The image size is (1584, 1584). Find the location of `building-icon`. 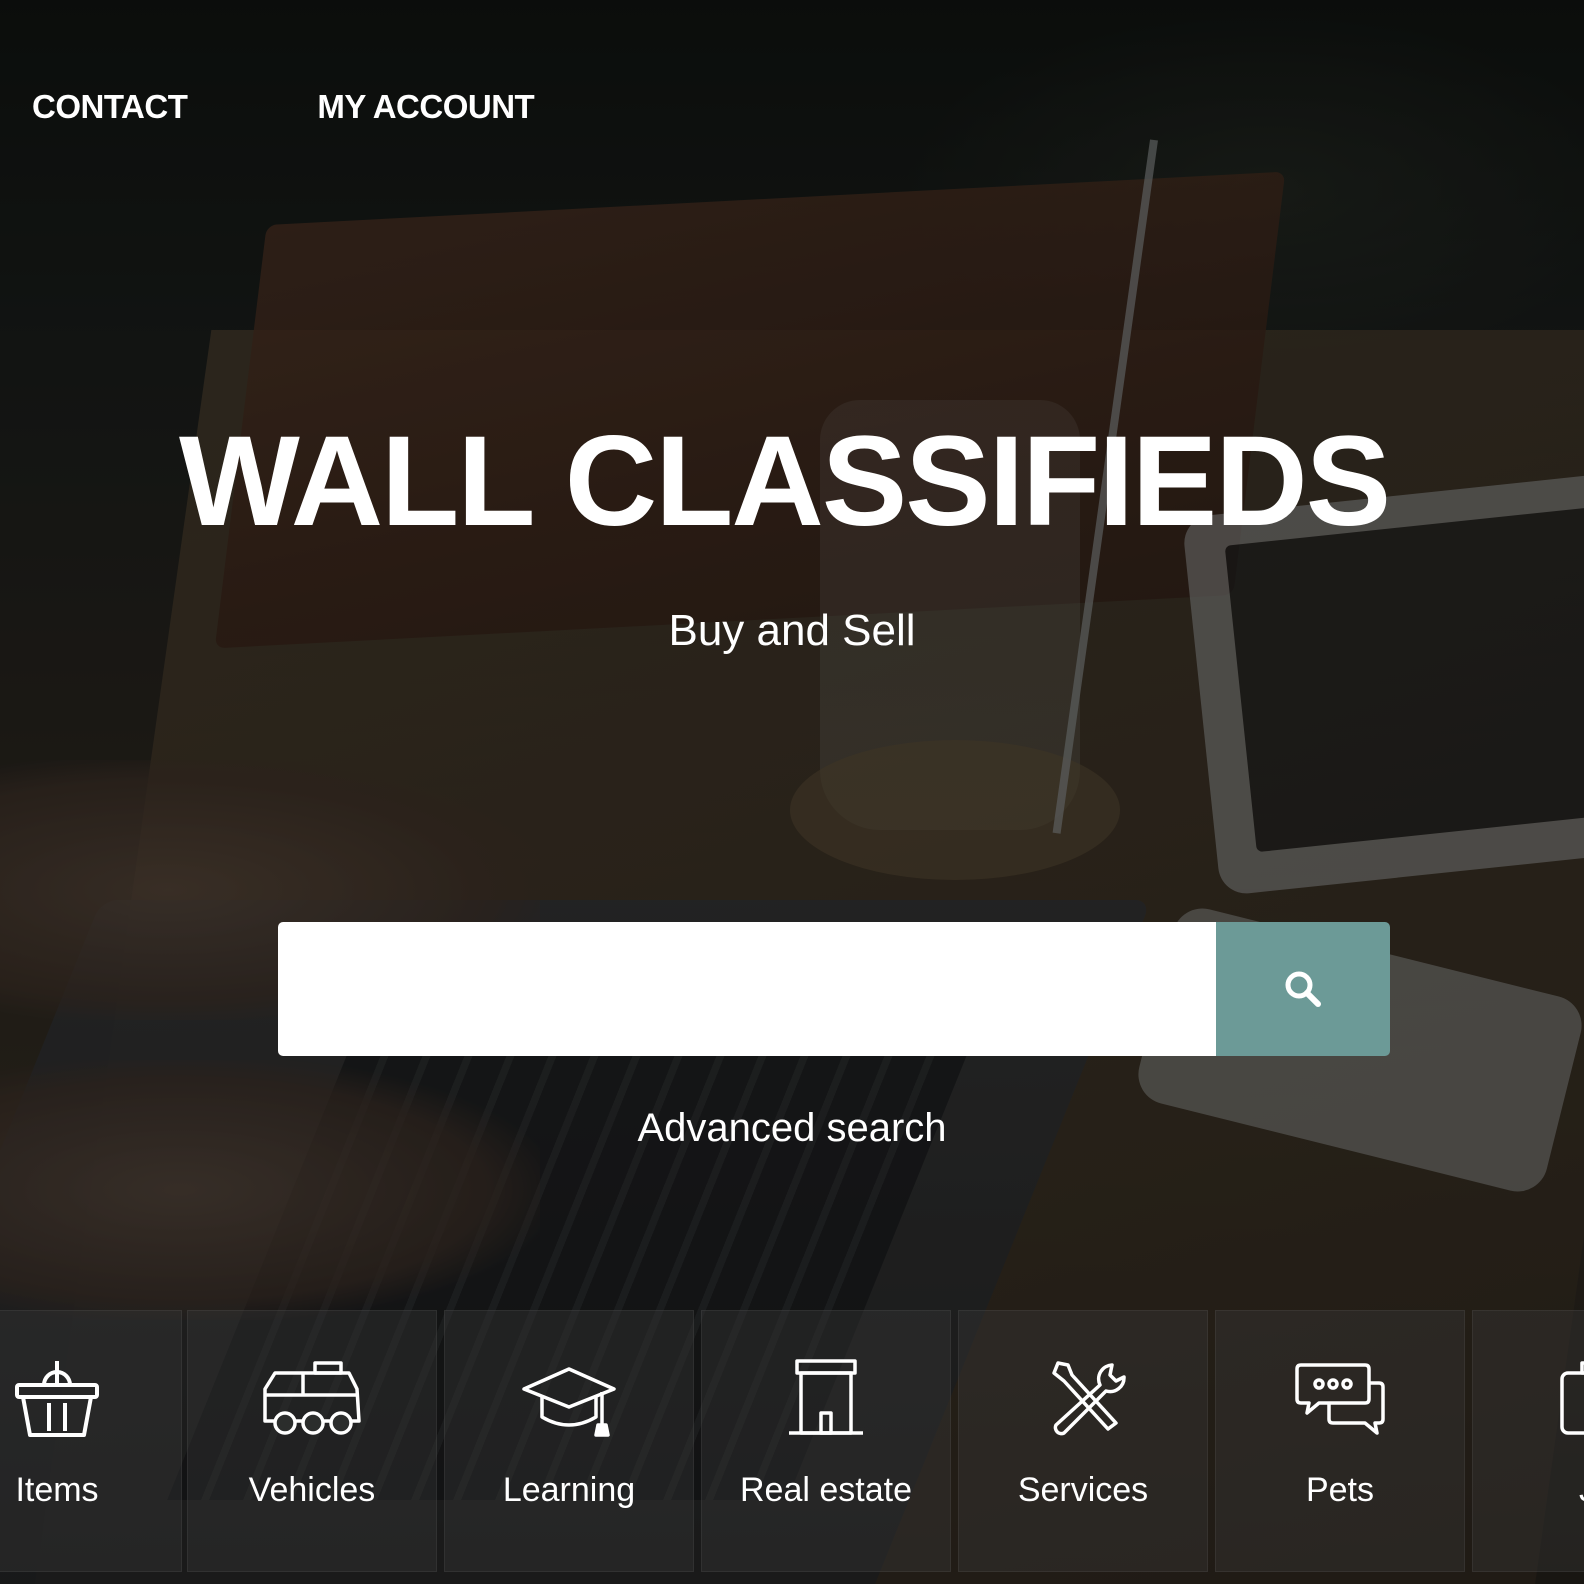

building-icon is located at coordinates (826, 1399).